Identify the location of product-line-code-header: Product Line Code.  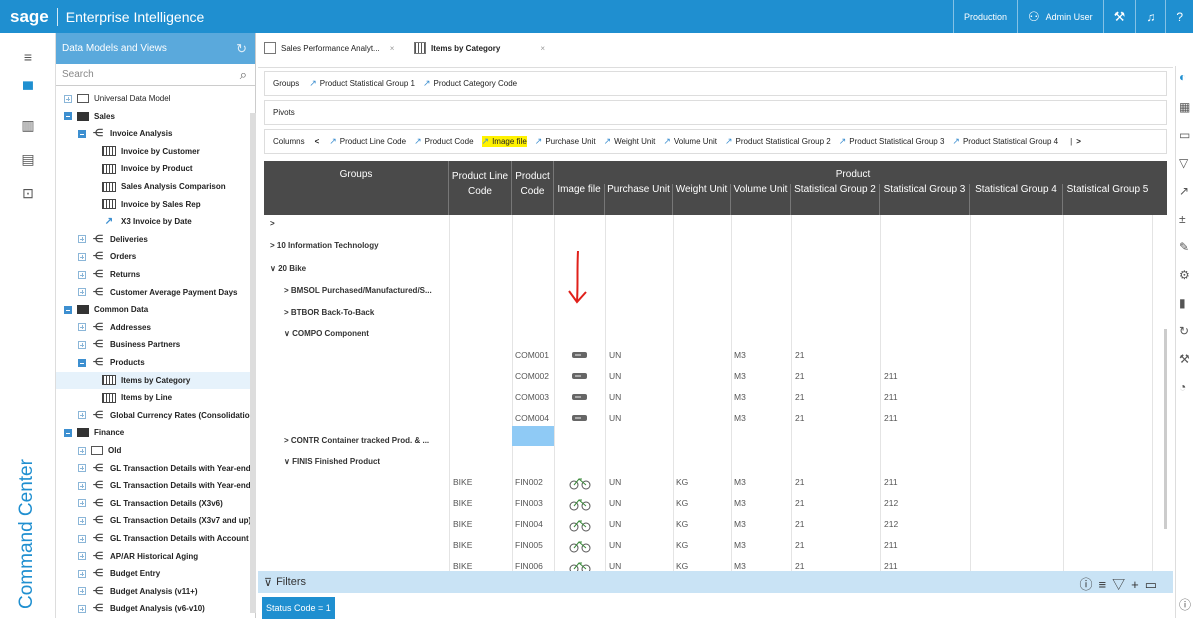
(480, 188).